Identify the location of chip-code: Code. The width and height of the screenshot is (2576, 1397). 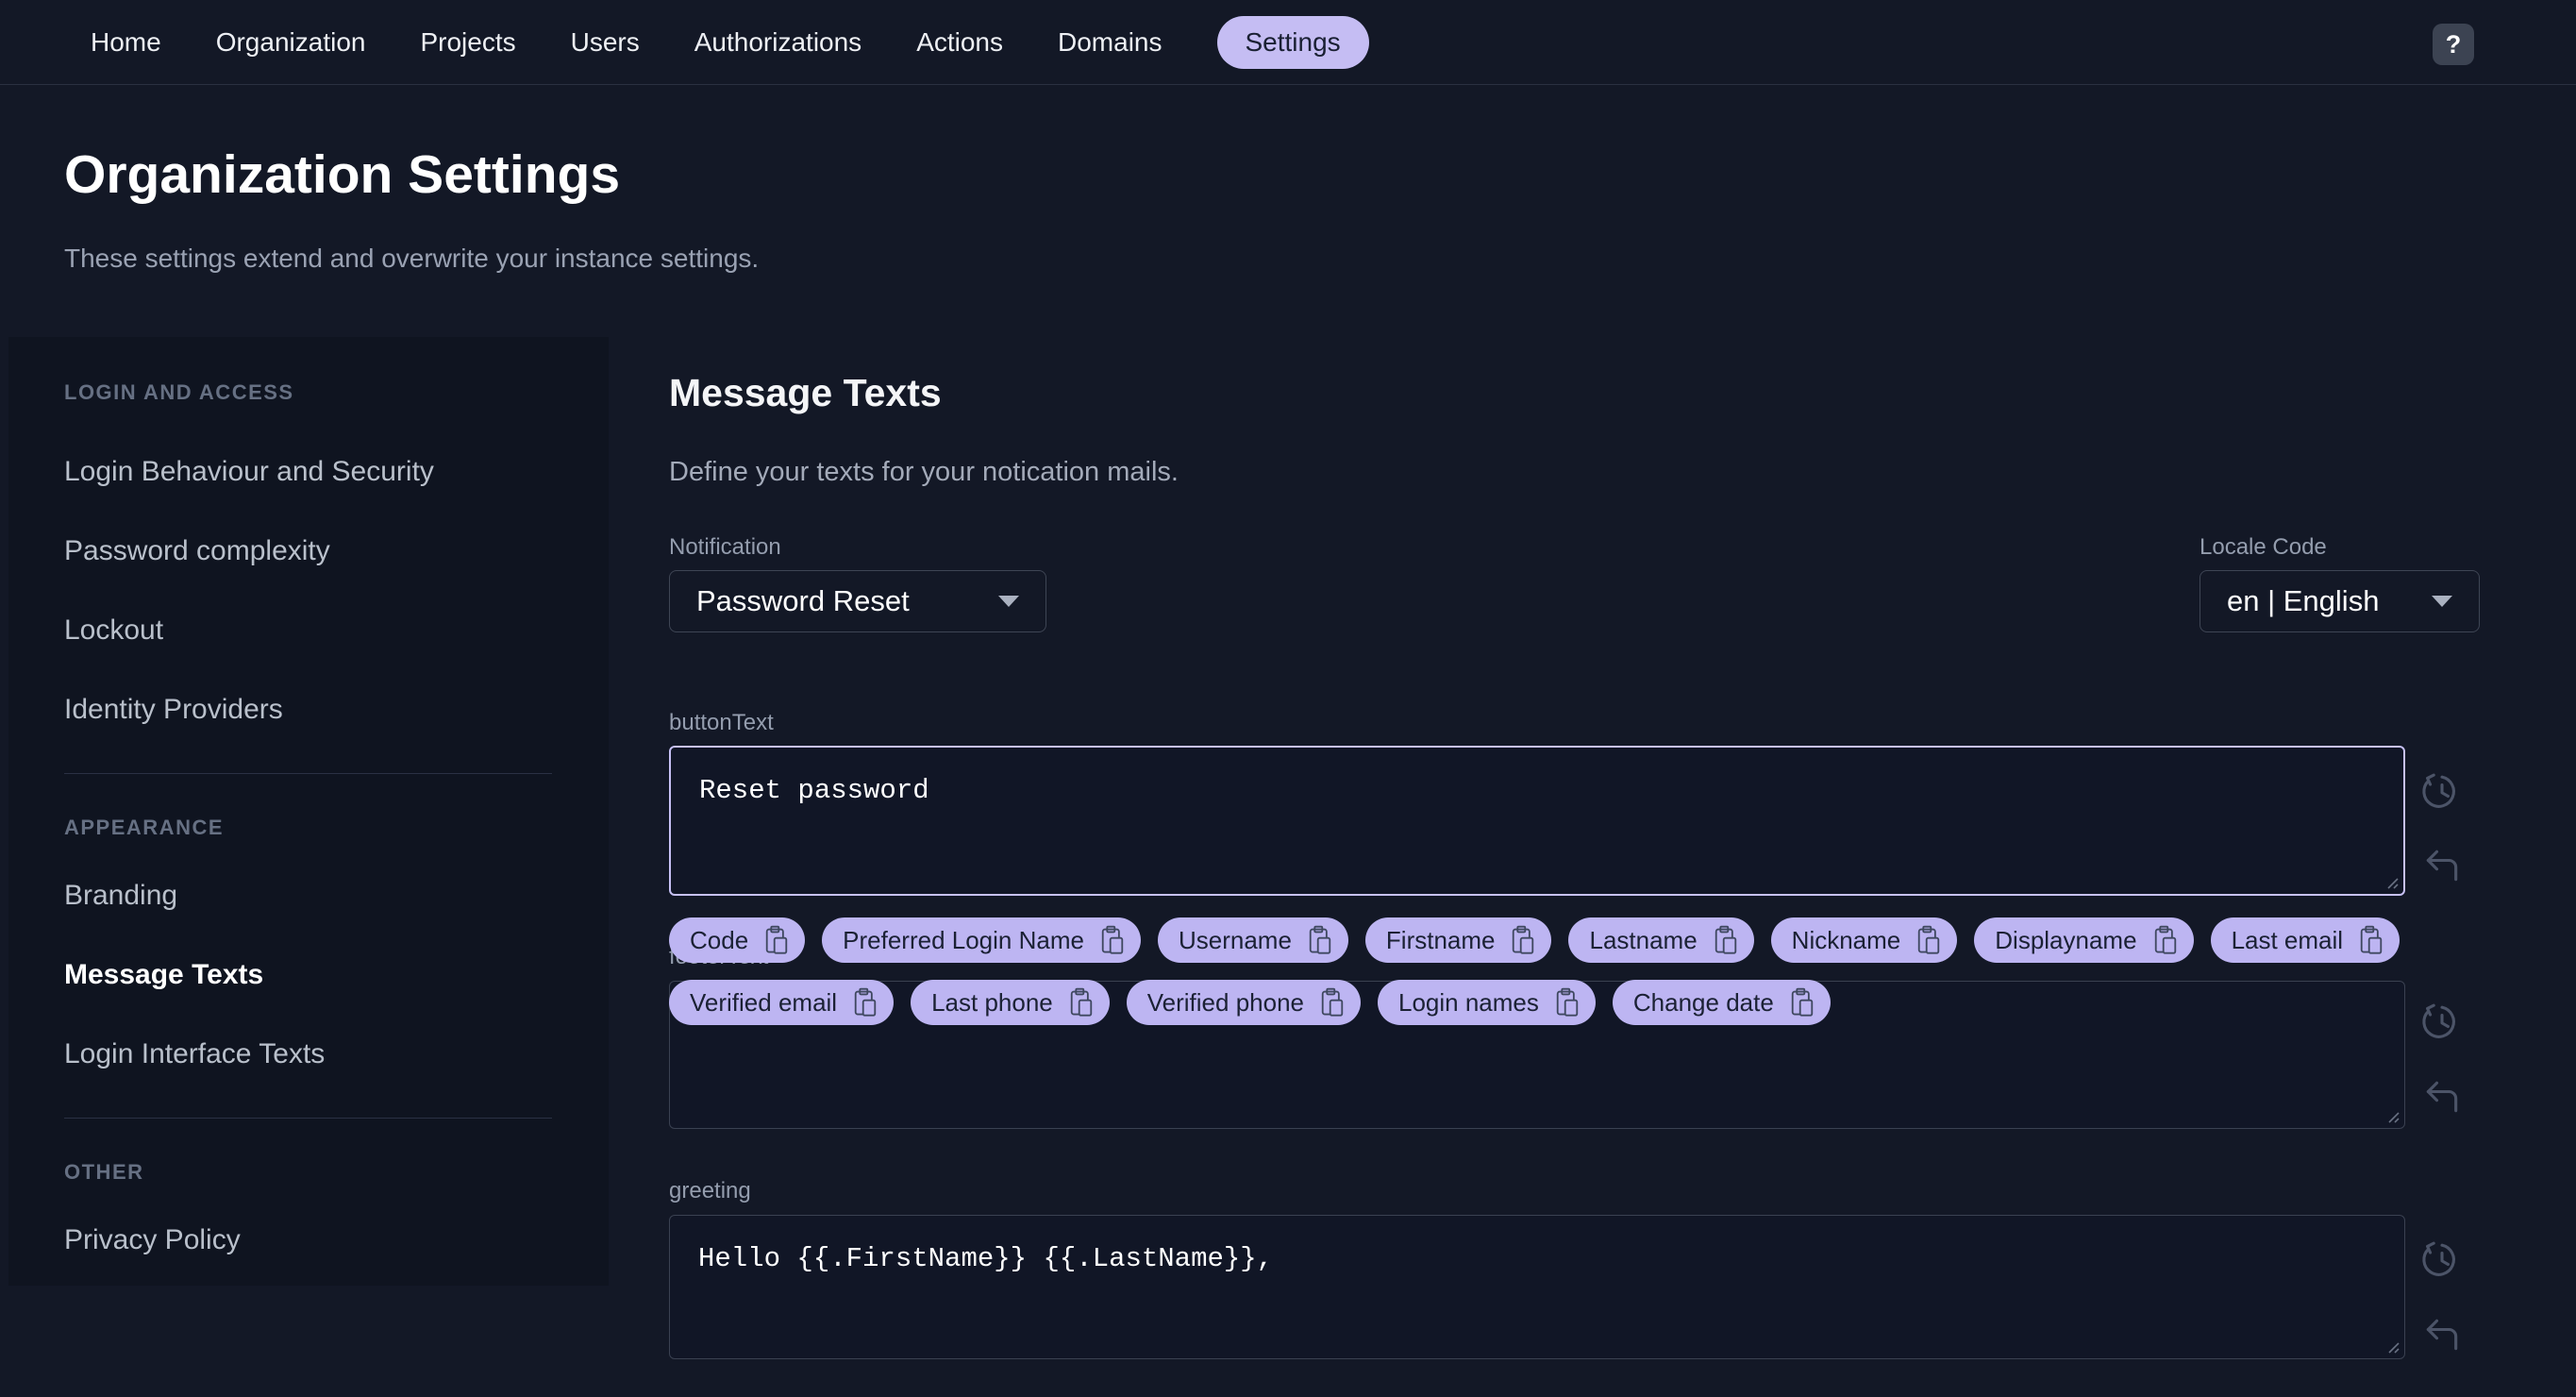
(737, 940).